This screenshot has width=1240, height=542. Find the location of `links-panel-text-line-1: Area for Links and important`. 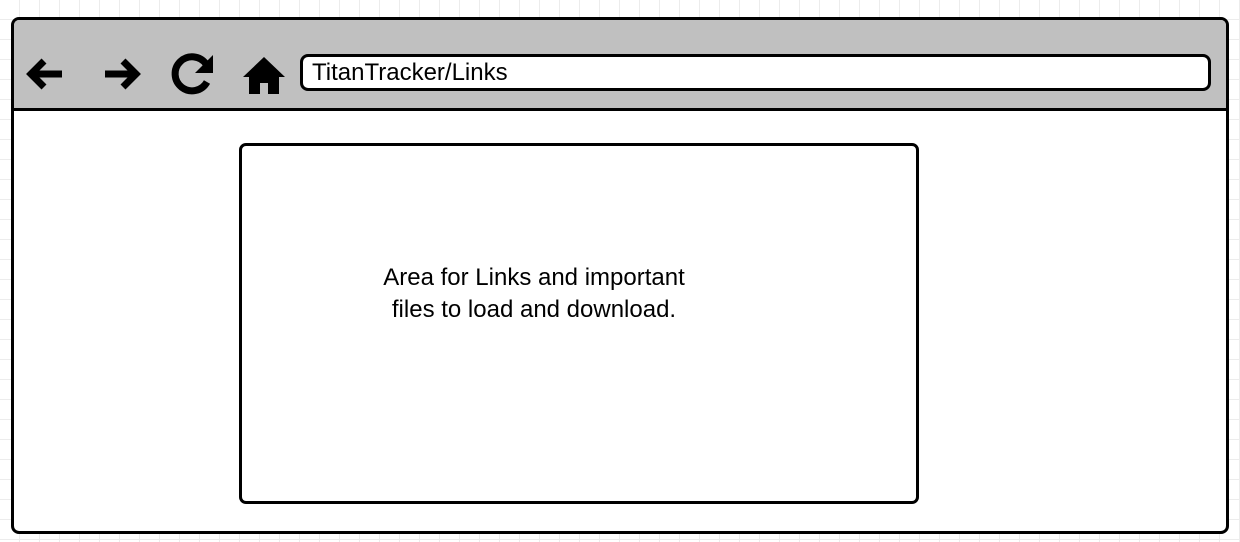

links-panel-text-line-1: Area for Links and important is located at coordinates (534, 277).